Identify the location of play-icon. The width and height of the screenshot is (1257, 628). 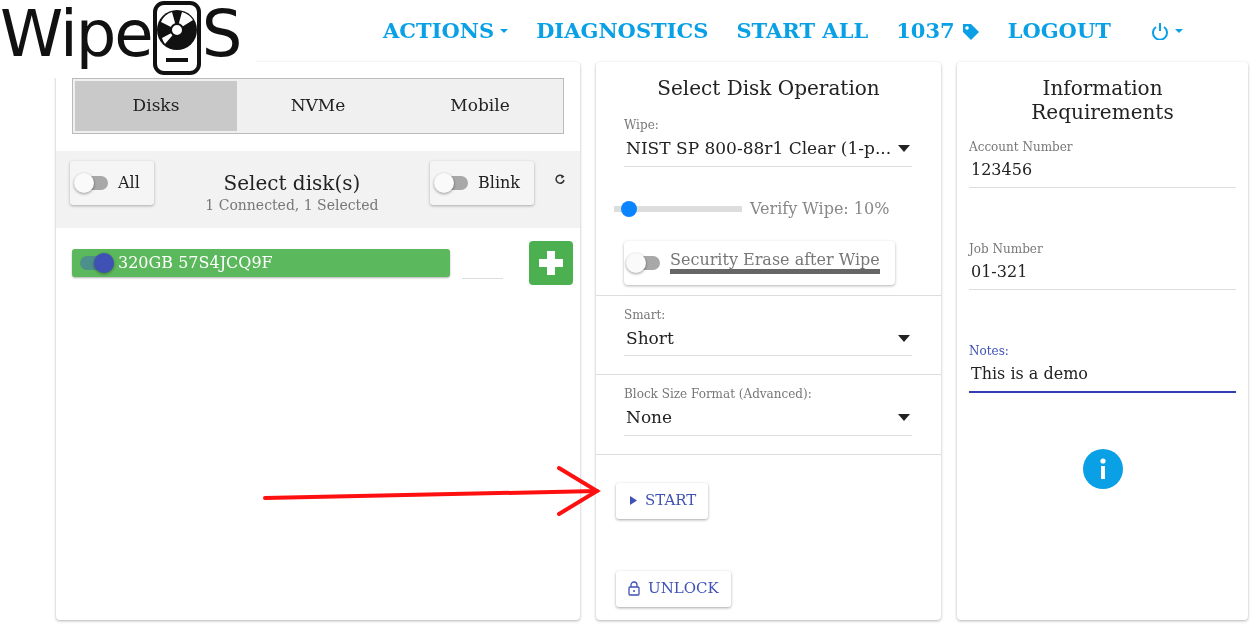
(633, 500).